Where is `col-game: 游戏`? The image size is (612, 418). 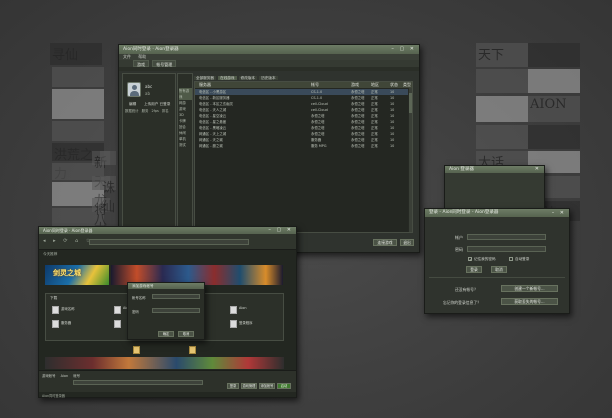
col-game: 游戏 is located at coordinates (355, 85).